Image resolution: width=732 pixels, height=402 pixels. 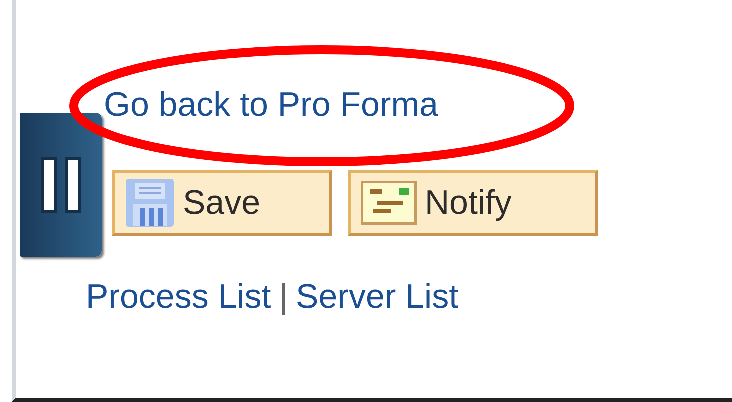 What do you see at coordinates (179, 297) in the screenshot?
I see `nav-link: Process List` at bounding box center [179, 297].